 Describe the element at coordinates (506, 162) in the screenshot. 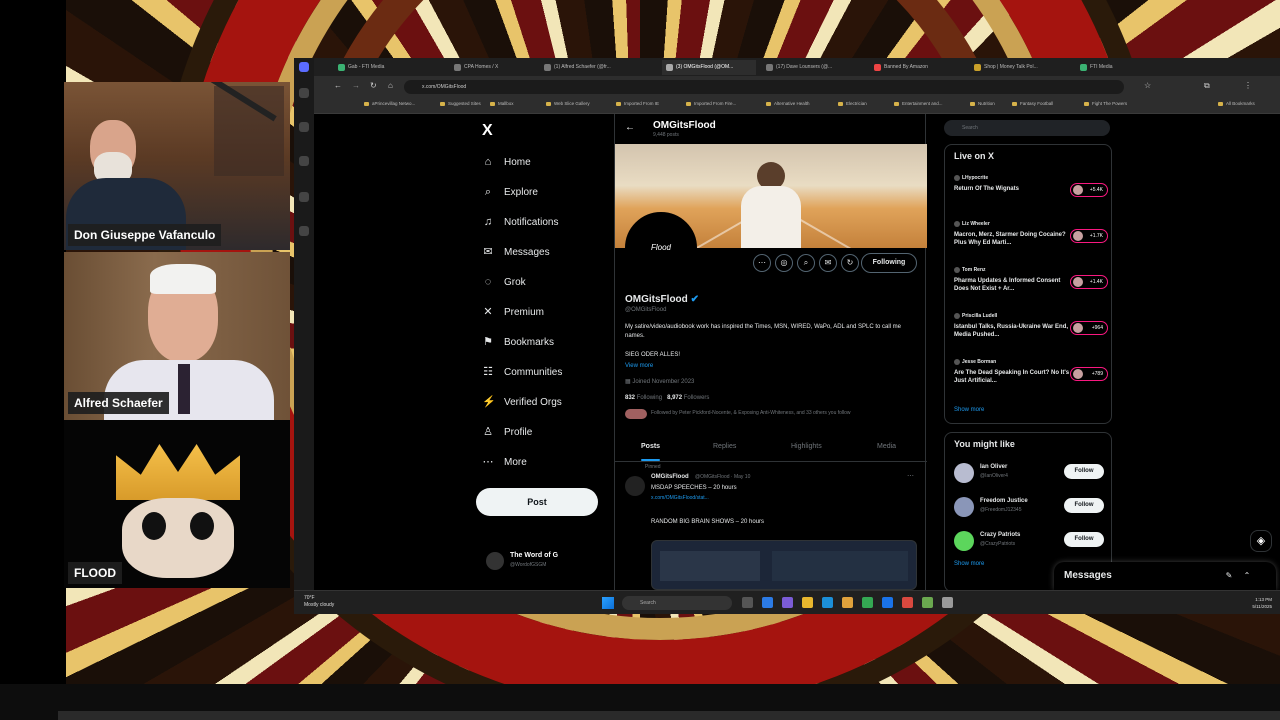

I see `nav-home: ⌂ Home` at that location.